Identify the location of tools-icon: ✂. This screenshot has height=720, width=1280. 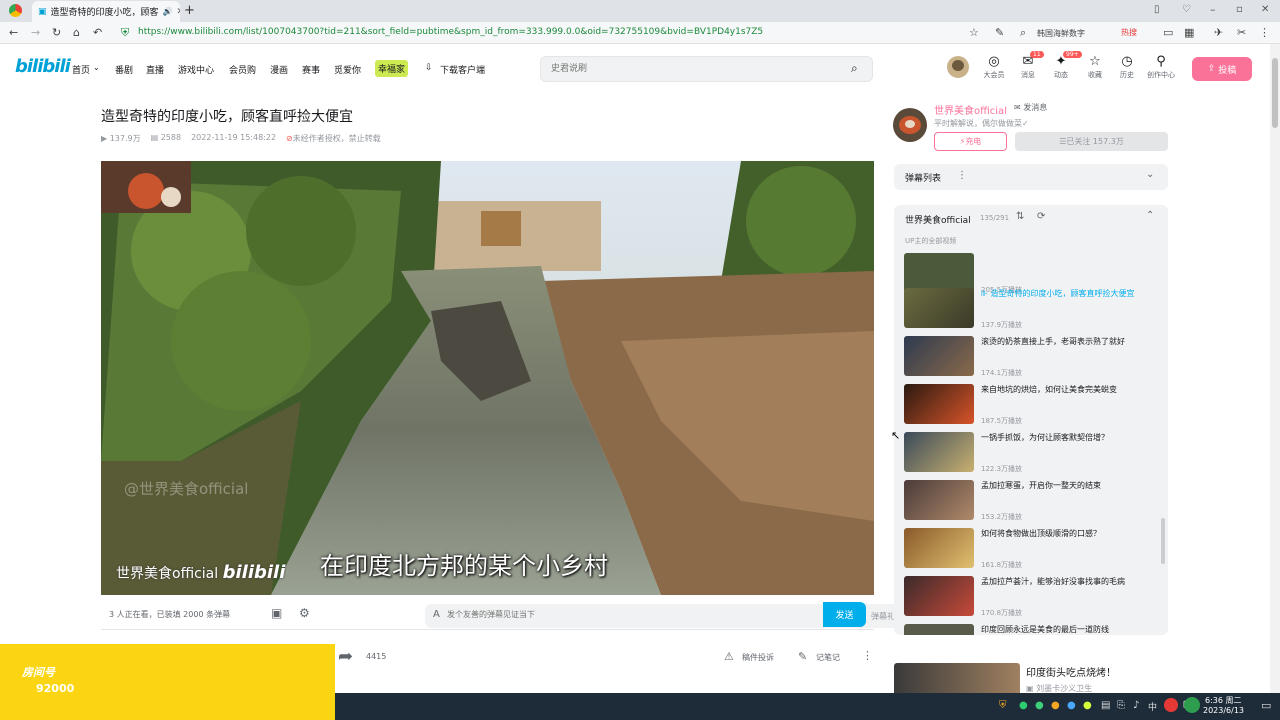
(1241, 32).